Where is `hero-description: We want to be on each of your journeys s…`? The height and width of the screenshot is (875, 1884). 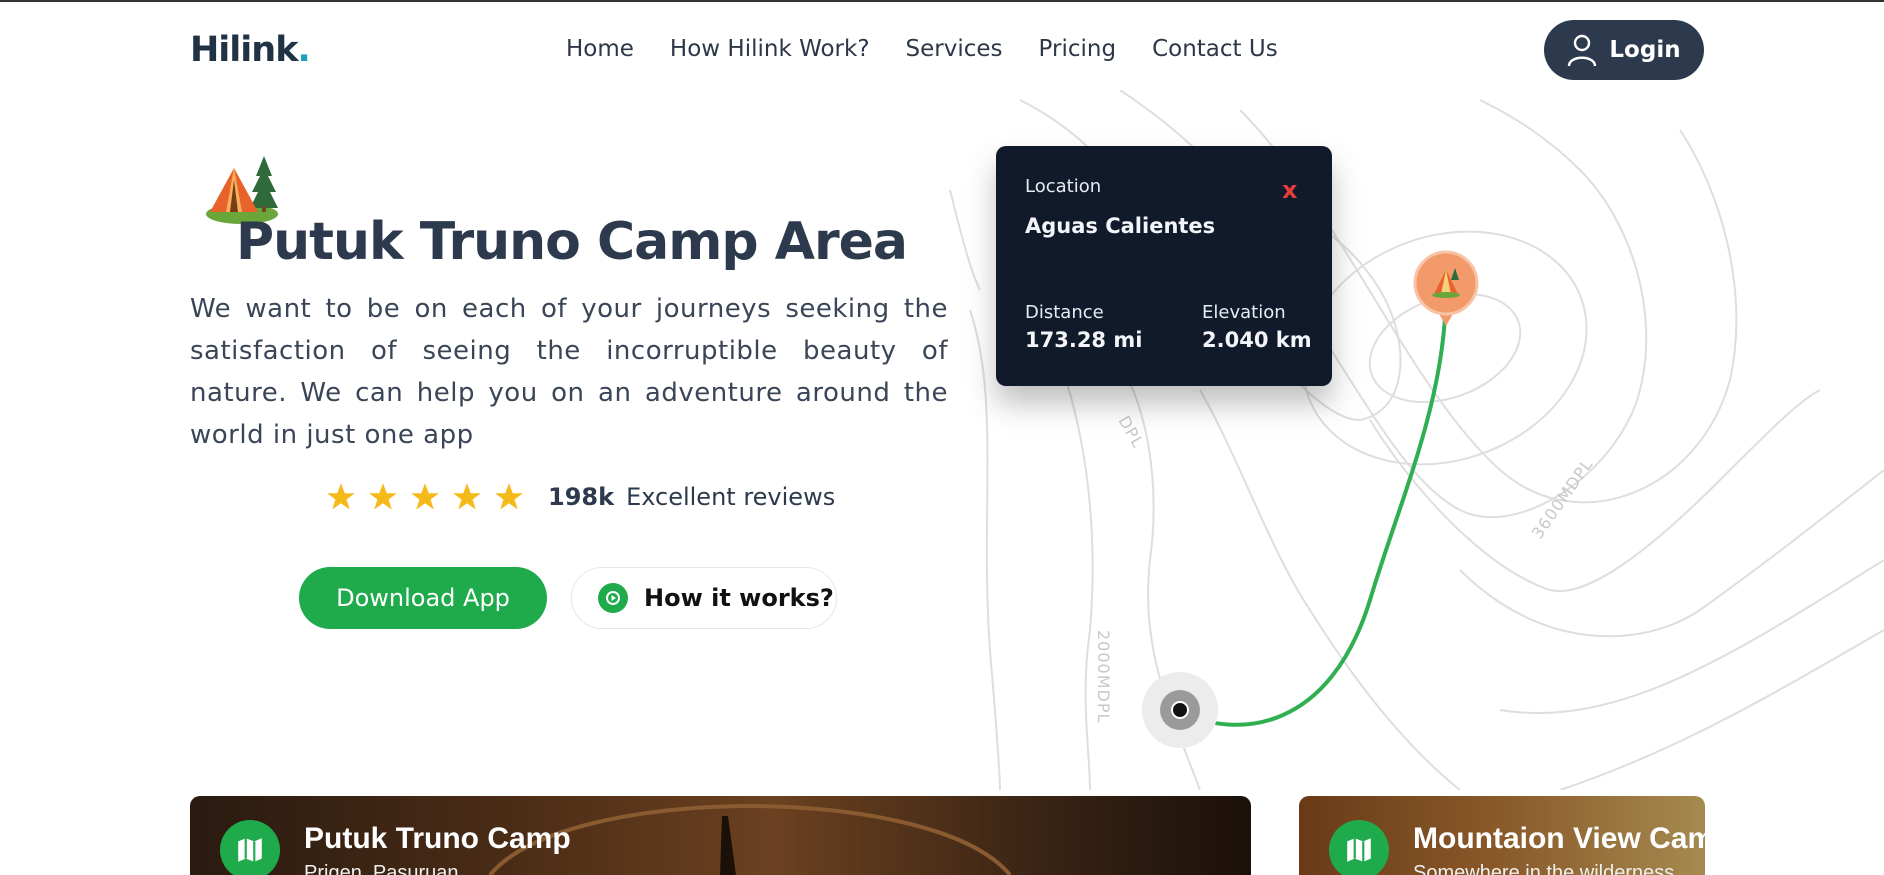 hero-description: We want to be on each of your journeys s… is located at coordinates (569, 372).